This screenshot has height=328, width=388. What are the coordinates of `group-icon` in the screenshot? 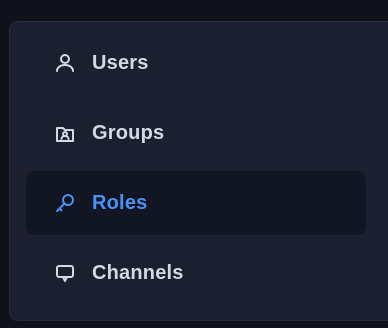 It's located at (65, 133).